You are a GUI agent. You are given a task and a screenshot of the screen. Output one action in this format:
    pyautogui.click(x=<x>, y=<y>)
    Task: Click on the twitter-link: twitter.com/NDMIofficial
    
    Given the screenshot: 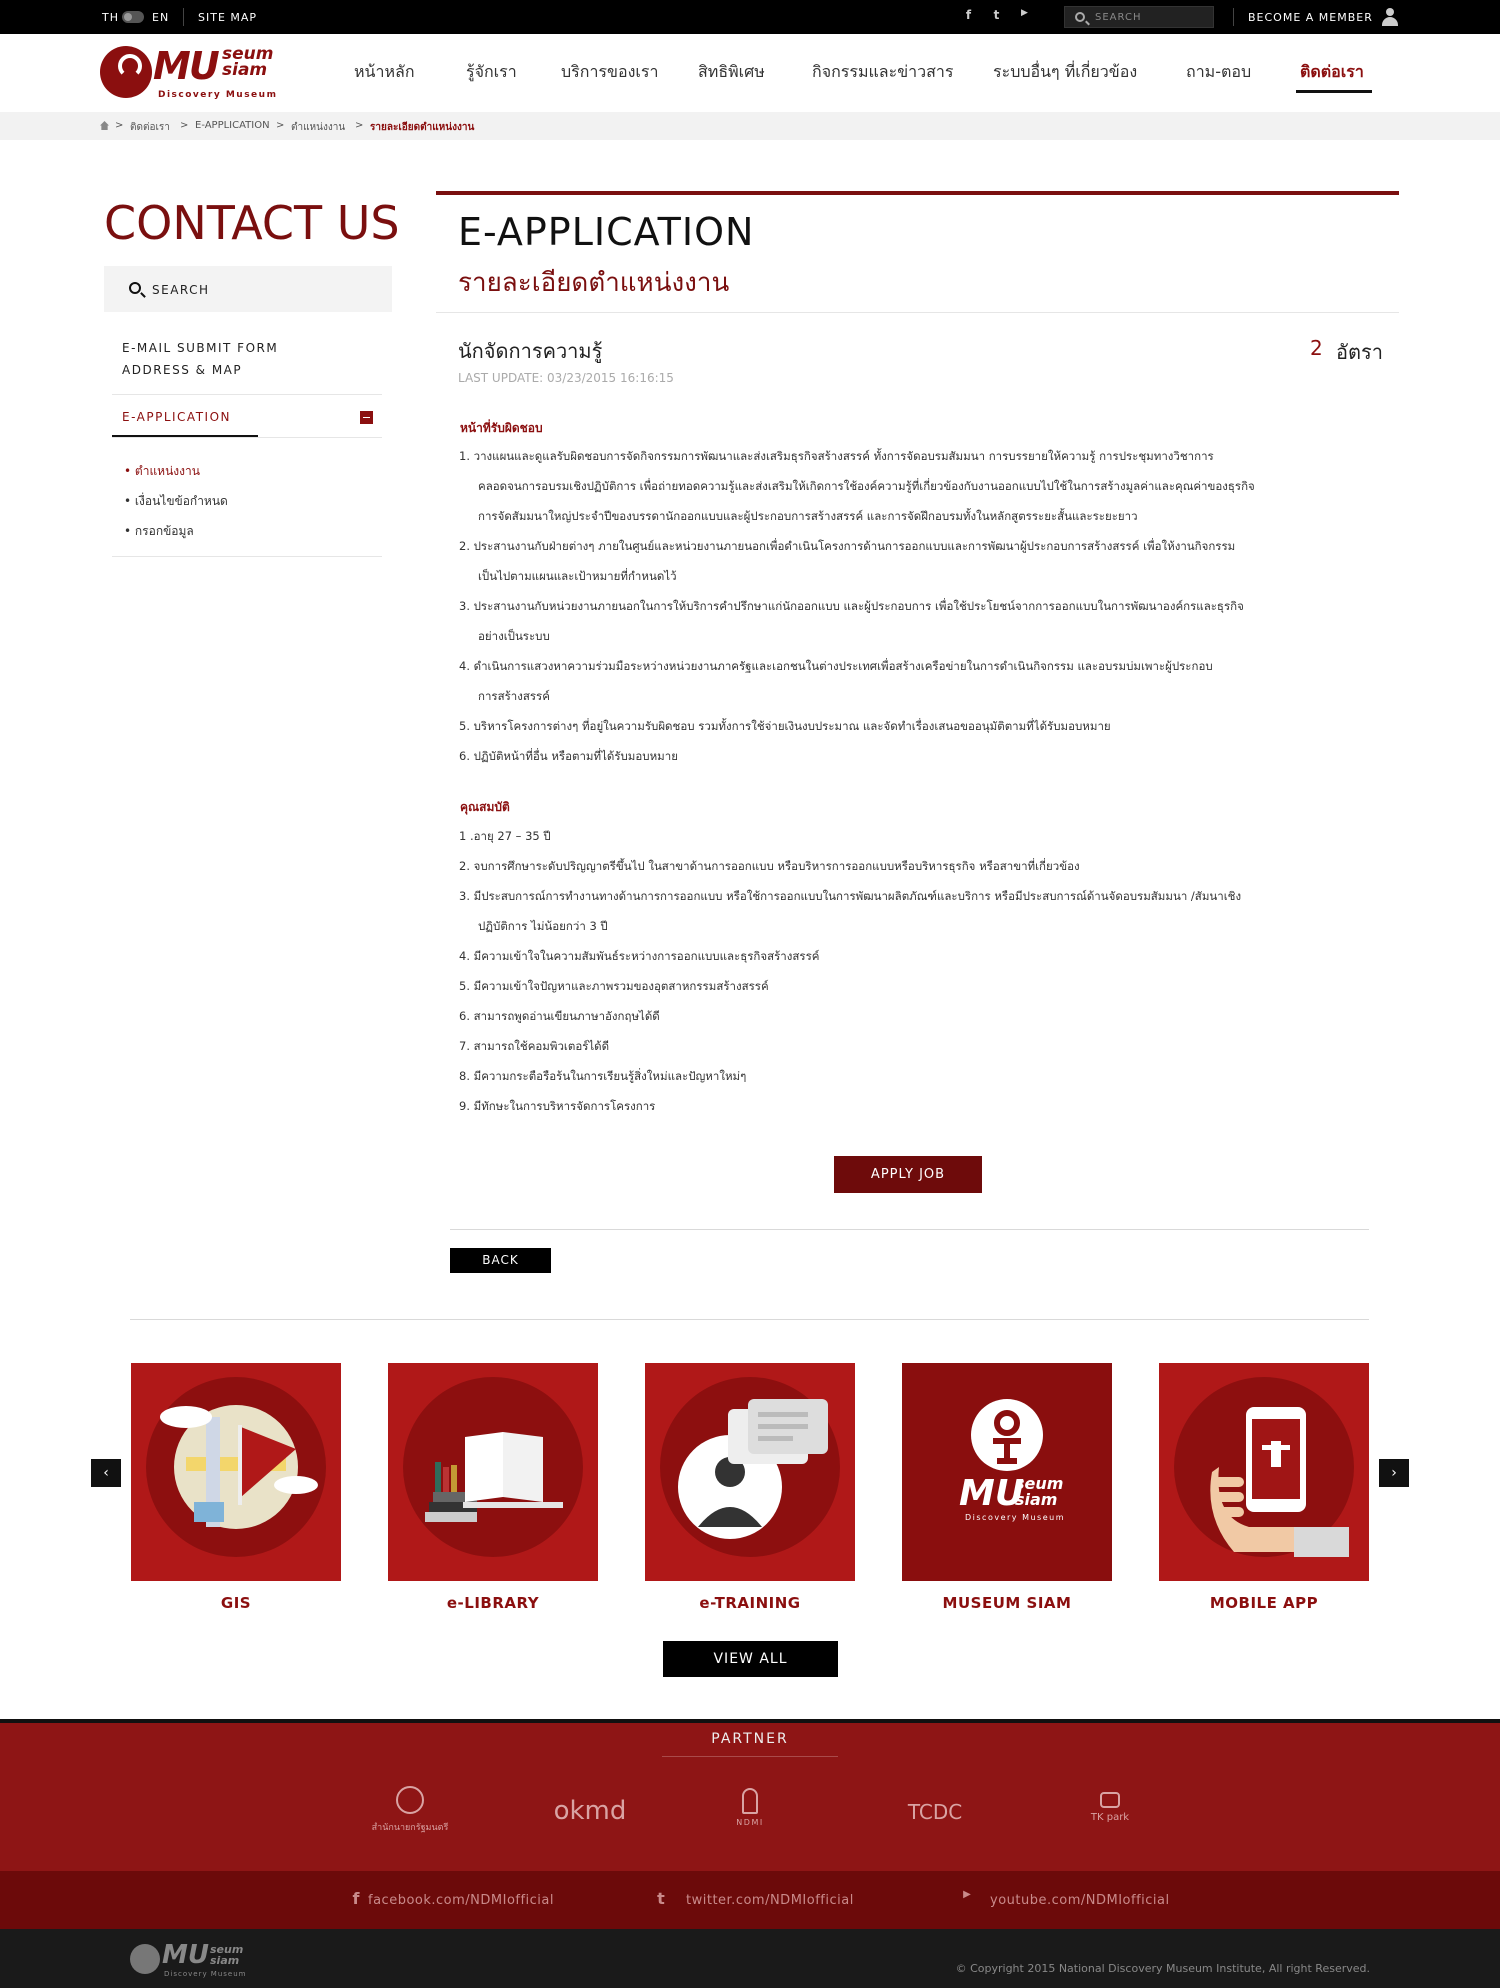 What is the action you would take?
    pyautogui.click(x=770, y=1900)
    